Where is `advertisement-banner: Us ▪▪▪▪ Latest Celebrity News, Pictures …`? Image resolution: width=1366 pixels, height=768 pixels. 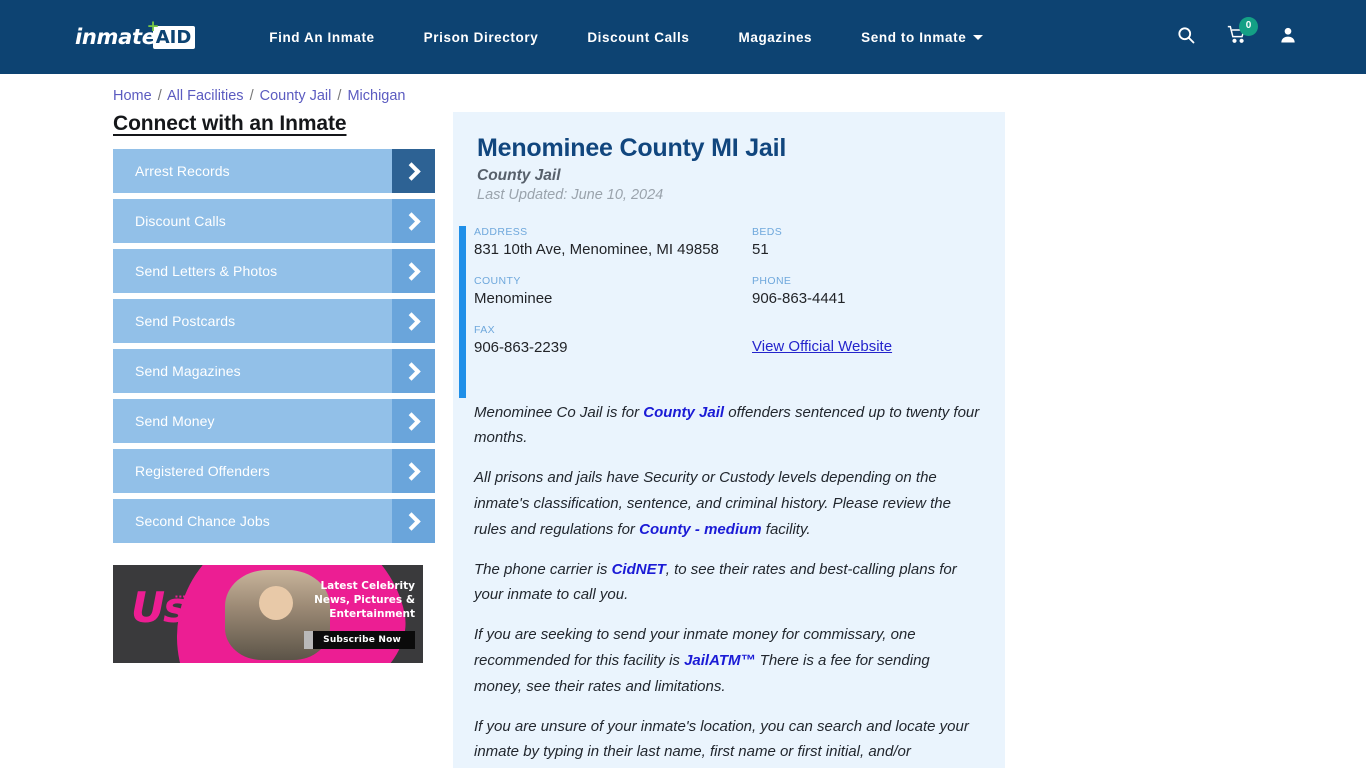 advertisement-banner: Us ▪▪▪▪ Latest Celebrity News, Pictures … is located at coordinates (268, 614).